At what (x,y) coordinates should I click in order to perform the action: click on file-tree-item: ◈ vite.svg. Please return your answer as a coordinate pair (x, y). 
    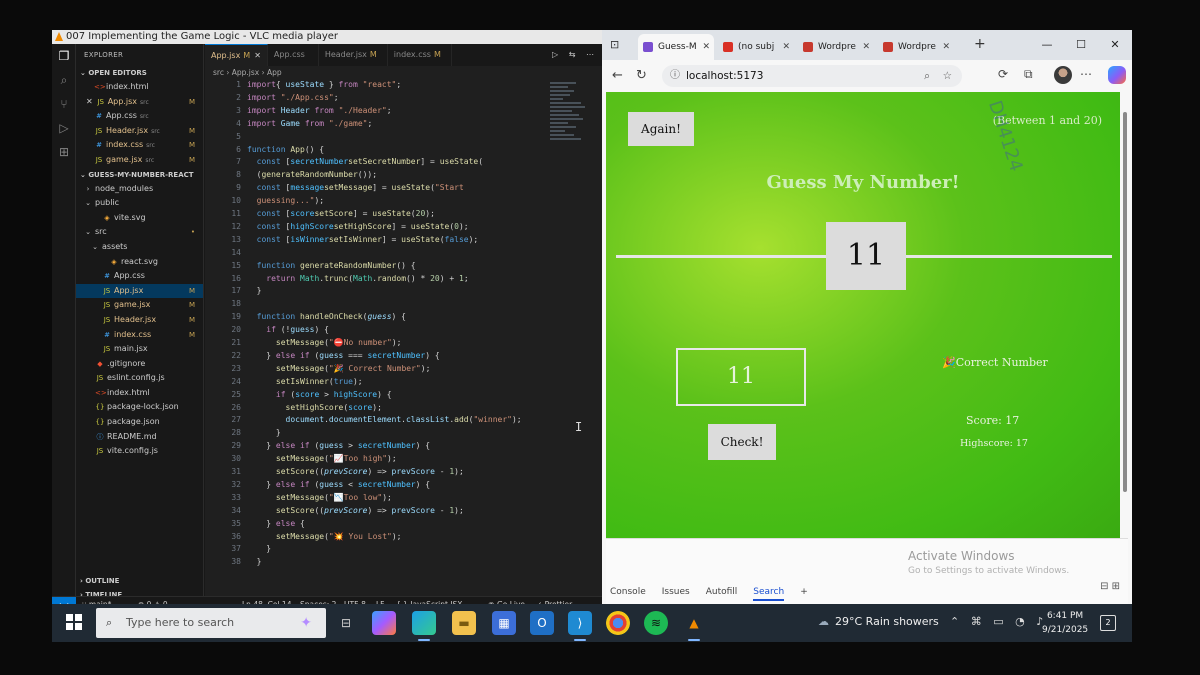
    Looking at the image, I should click on (139, 218).